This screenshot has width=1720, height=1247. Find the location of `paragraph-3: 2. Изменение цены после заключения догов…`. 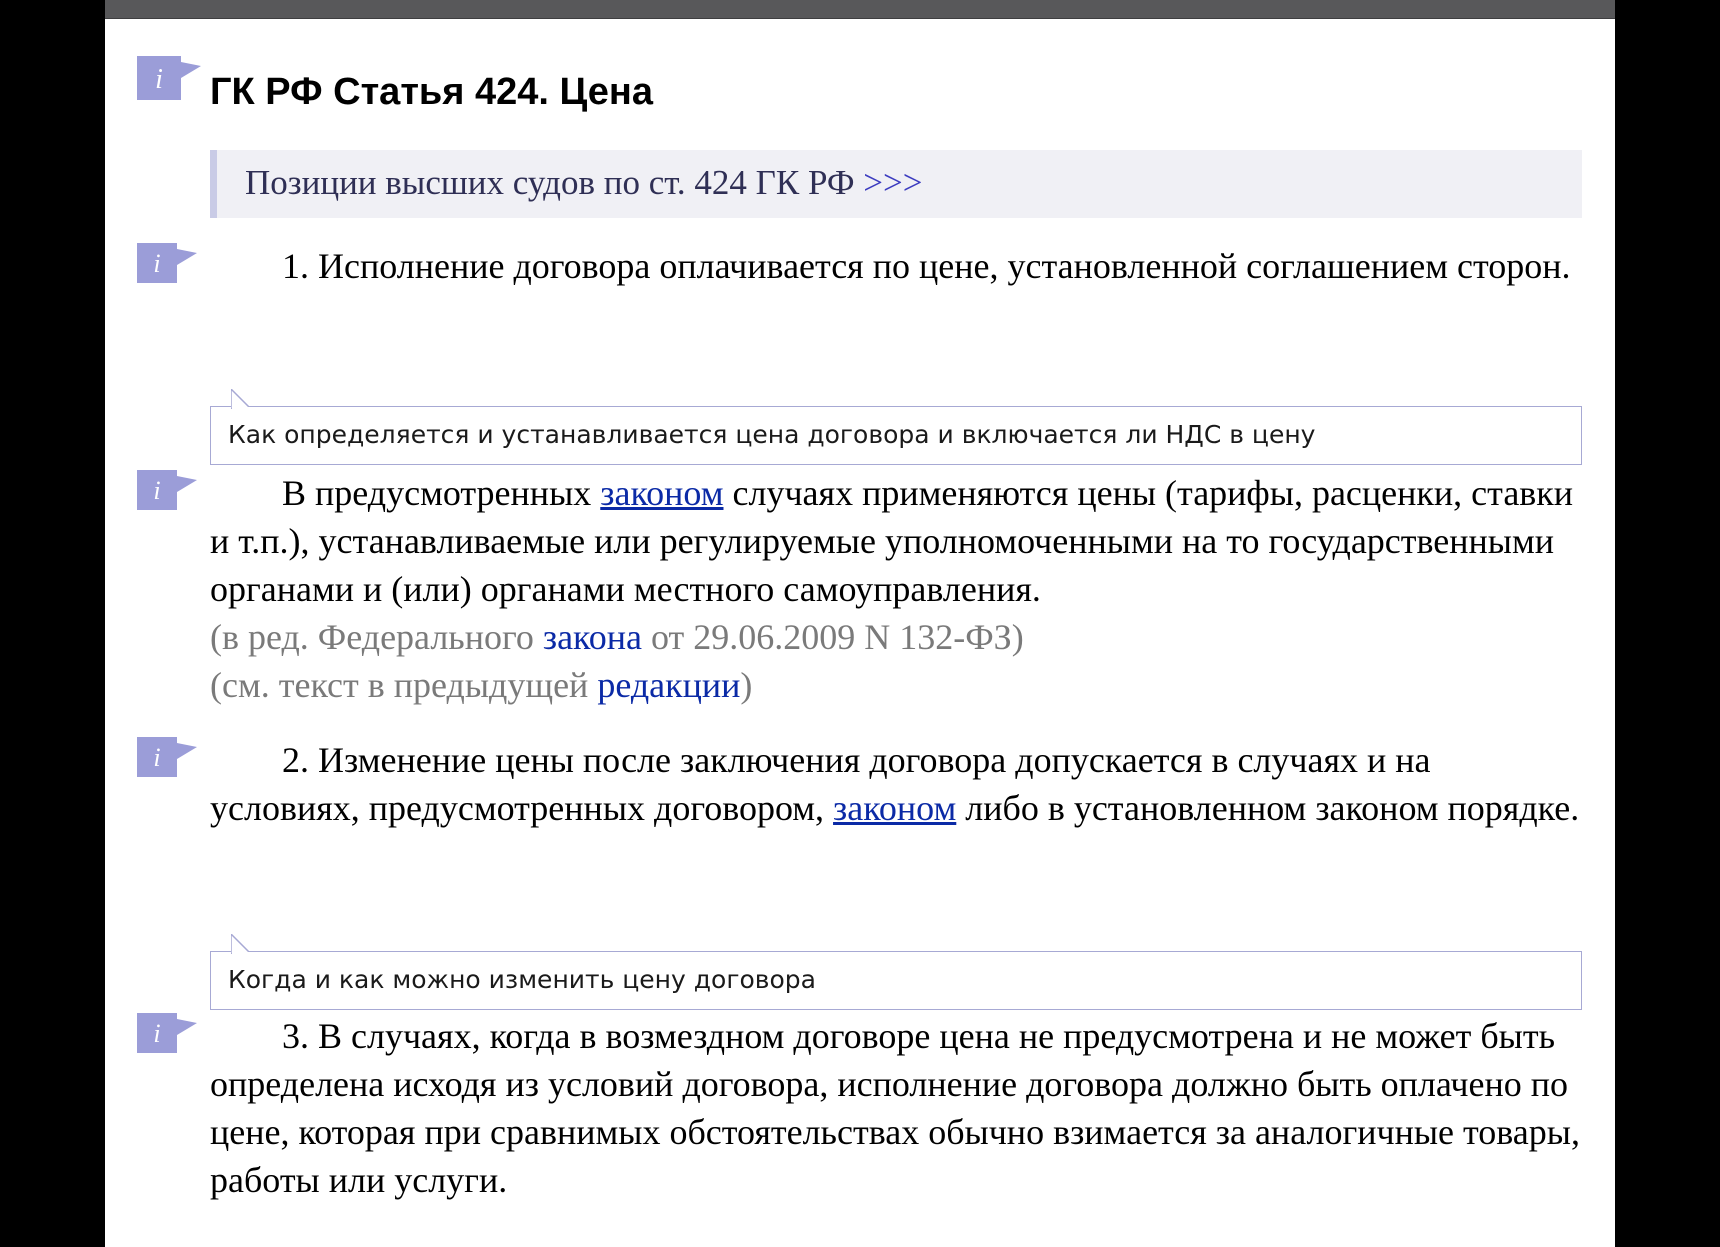

paragraph-3: 2. Изменение цены после заключения догов… is located at coordinates (897, 784).